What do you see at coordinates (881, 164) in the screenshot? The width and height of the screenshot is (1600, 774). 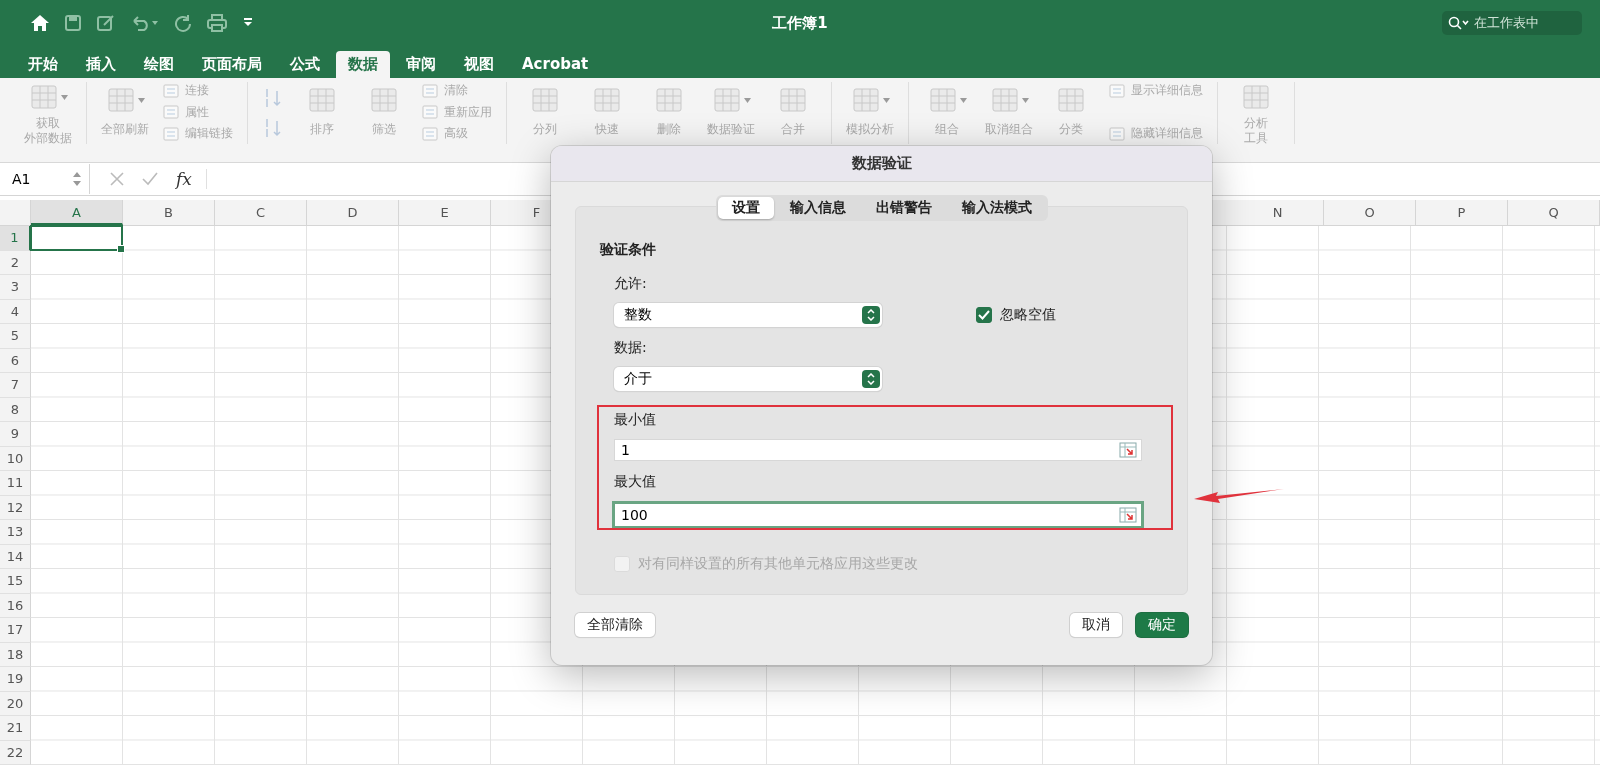 I see `dialog-title: 数据验证` at bounding box center [881, 164].